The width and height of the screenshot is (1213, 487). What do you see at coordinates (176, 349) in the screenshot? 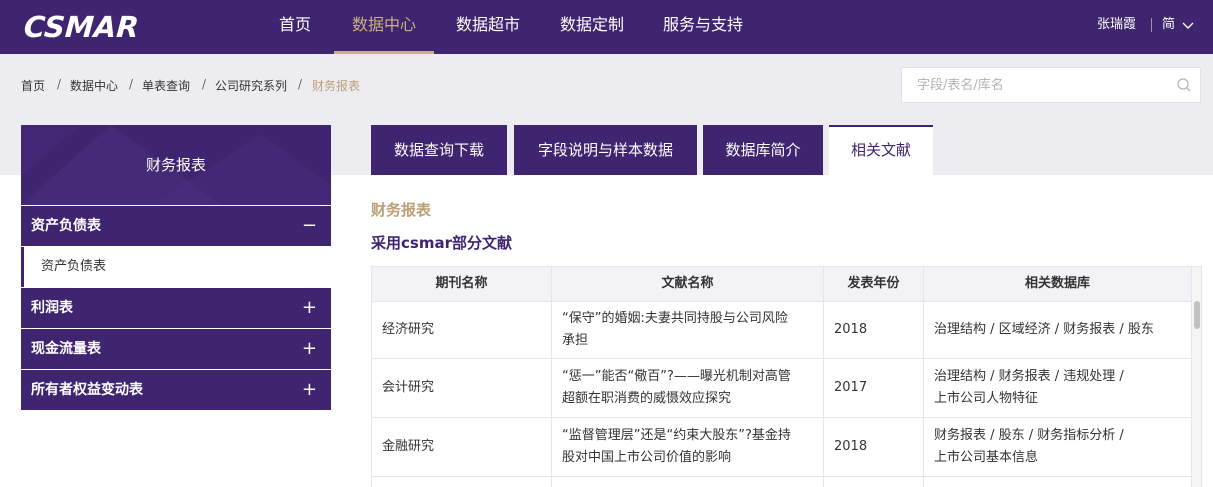
I see `sidebar-item-cash-flow: 现金流量表 +` at bounding box center [176, 349].